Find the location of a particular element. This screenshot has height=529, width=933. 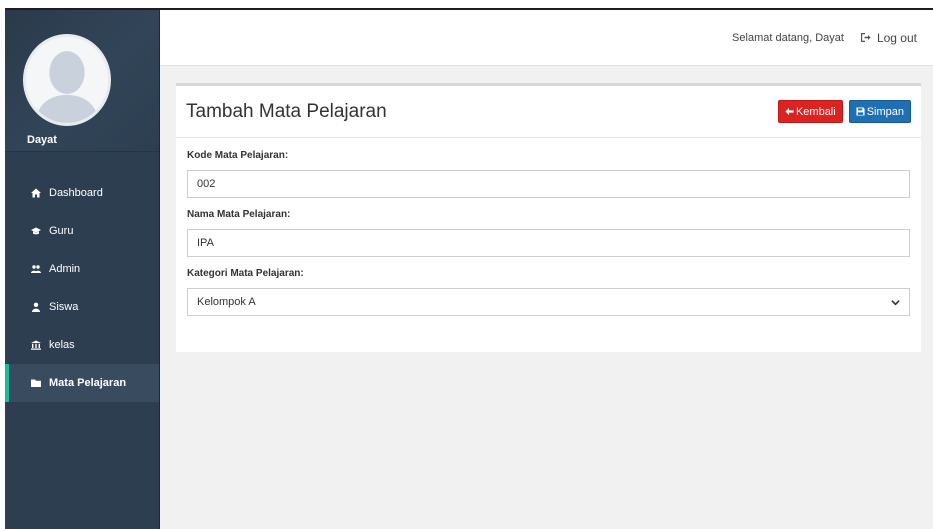

folder-icon is located at coordinates (36, 383).